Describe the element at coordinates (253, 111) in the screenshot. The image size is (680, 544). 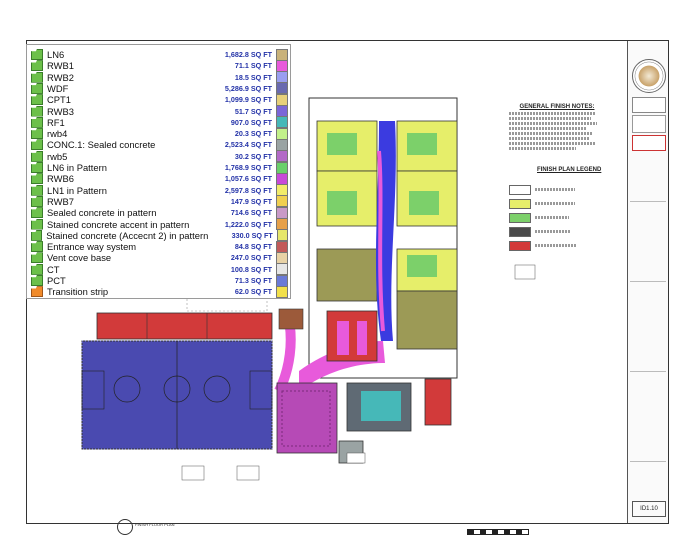
I see `legend-area-value: 51.7 SQ FT` at that location.